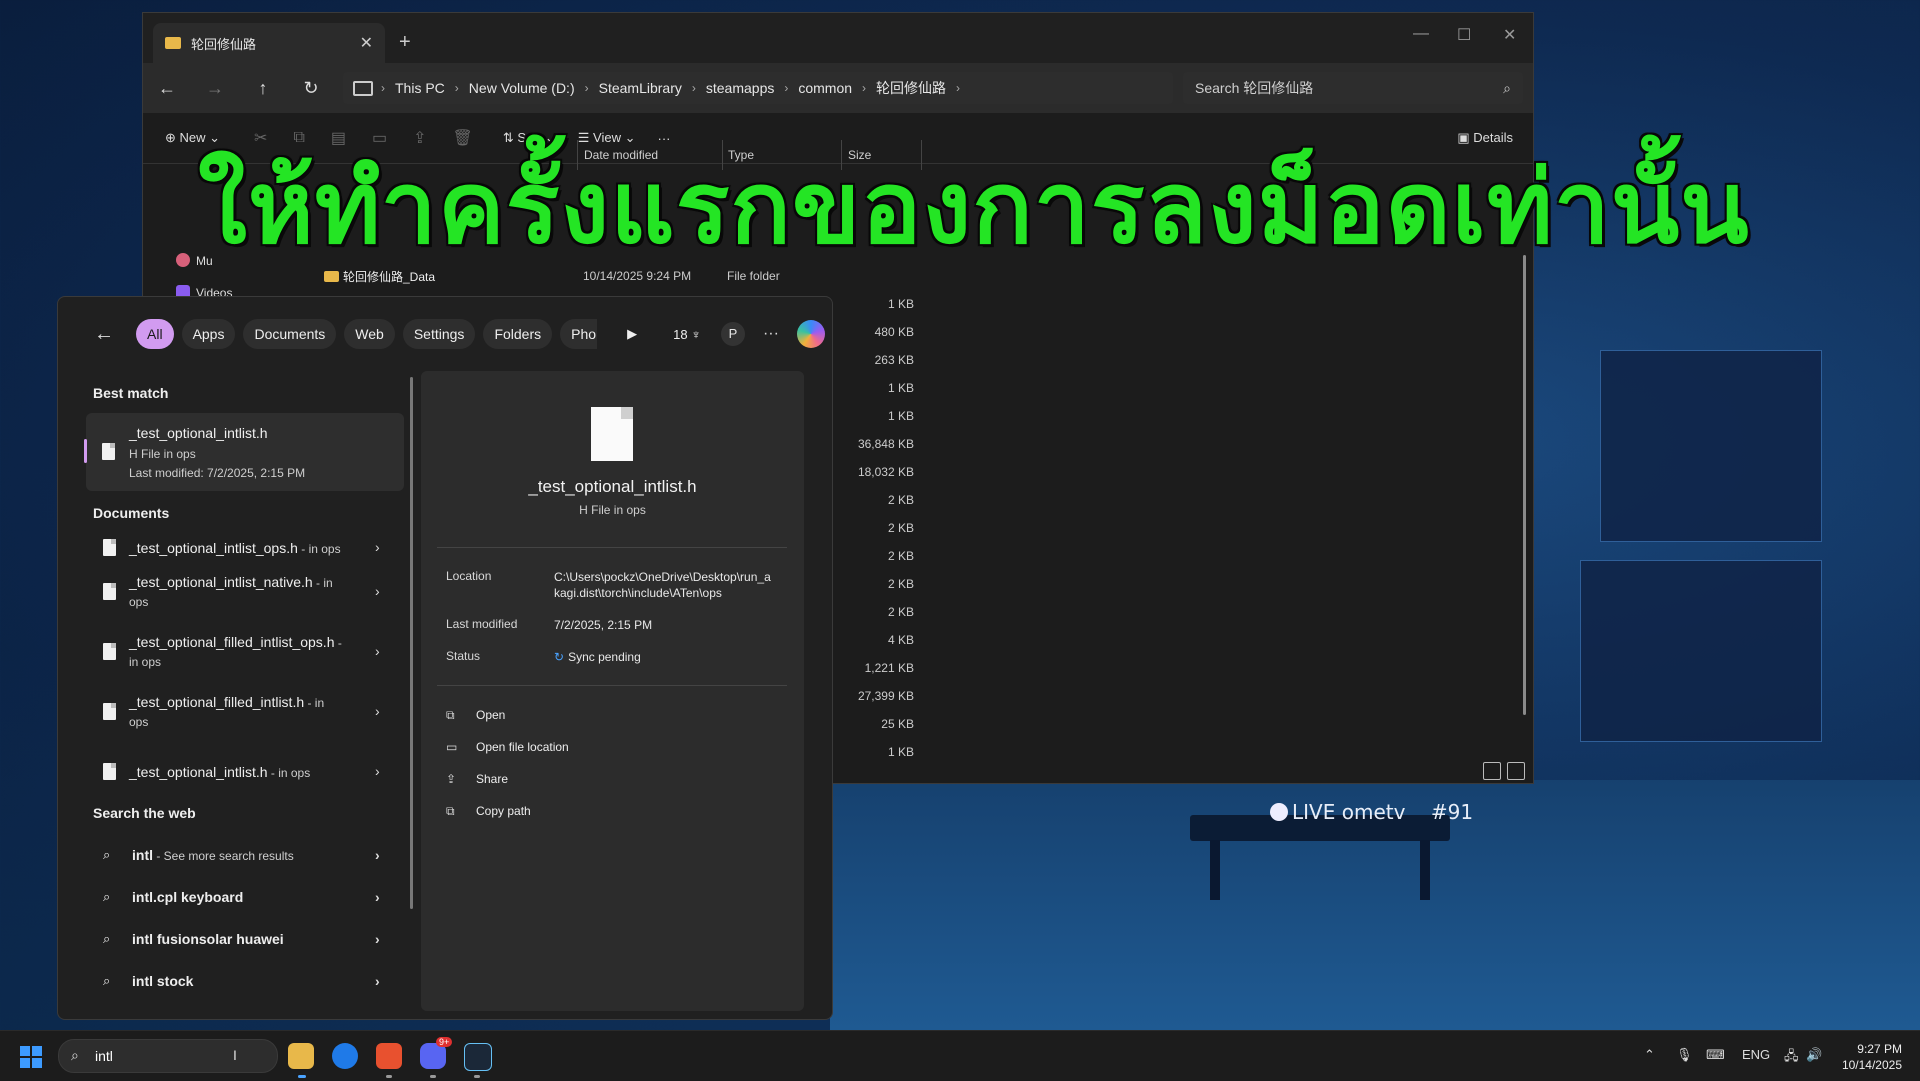 The height and width of the screenshot is (1081, 1920). What do you see at coordinates (771, 334) in the screenshot?
I see `more-options-icon: ···` at bounding box center [771, 334].